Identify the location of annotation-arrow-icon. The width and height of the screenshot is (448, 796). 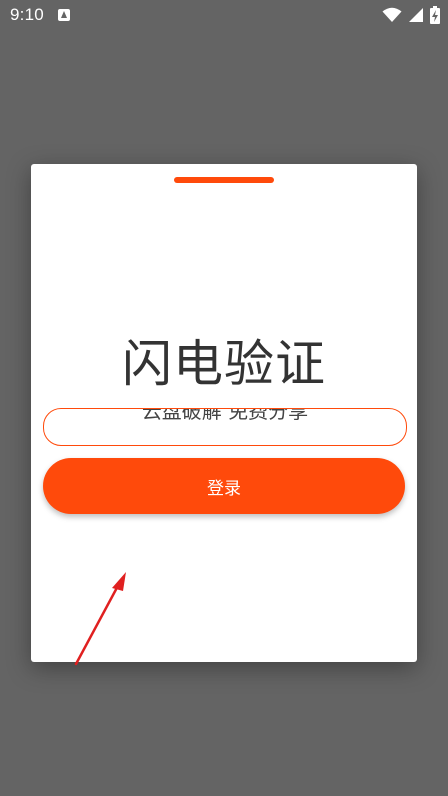
(100, 619).